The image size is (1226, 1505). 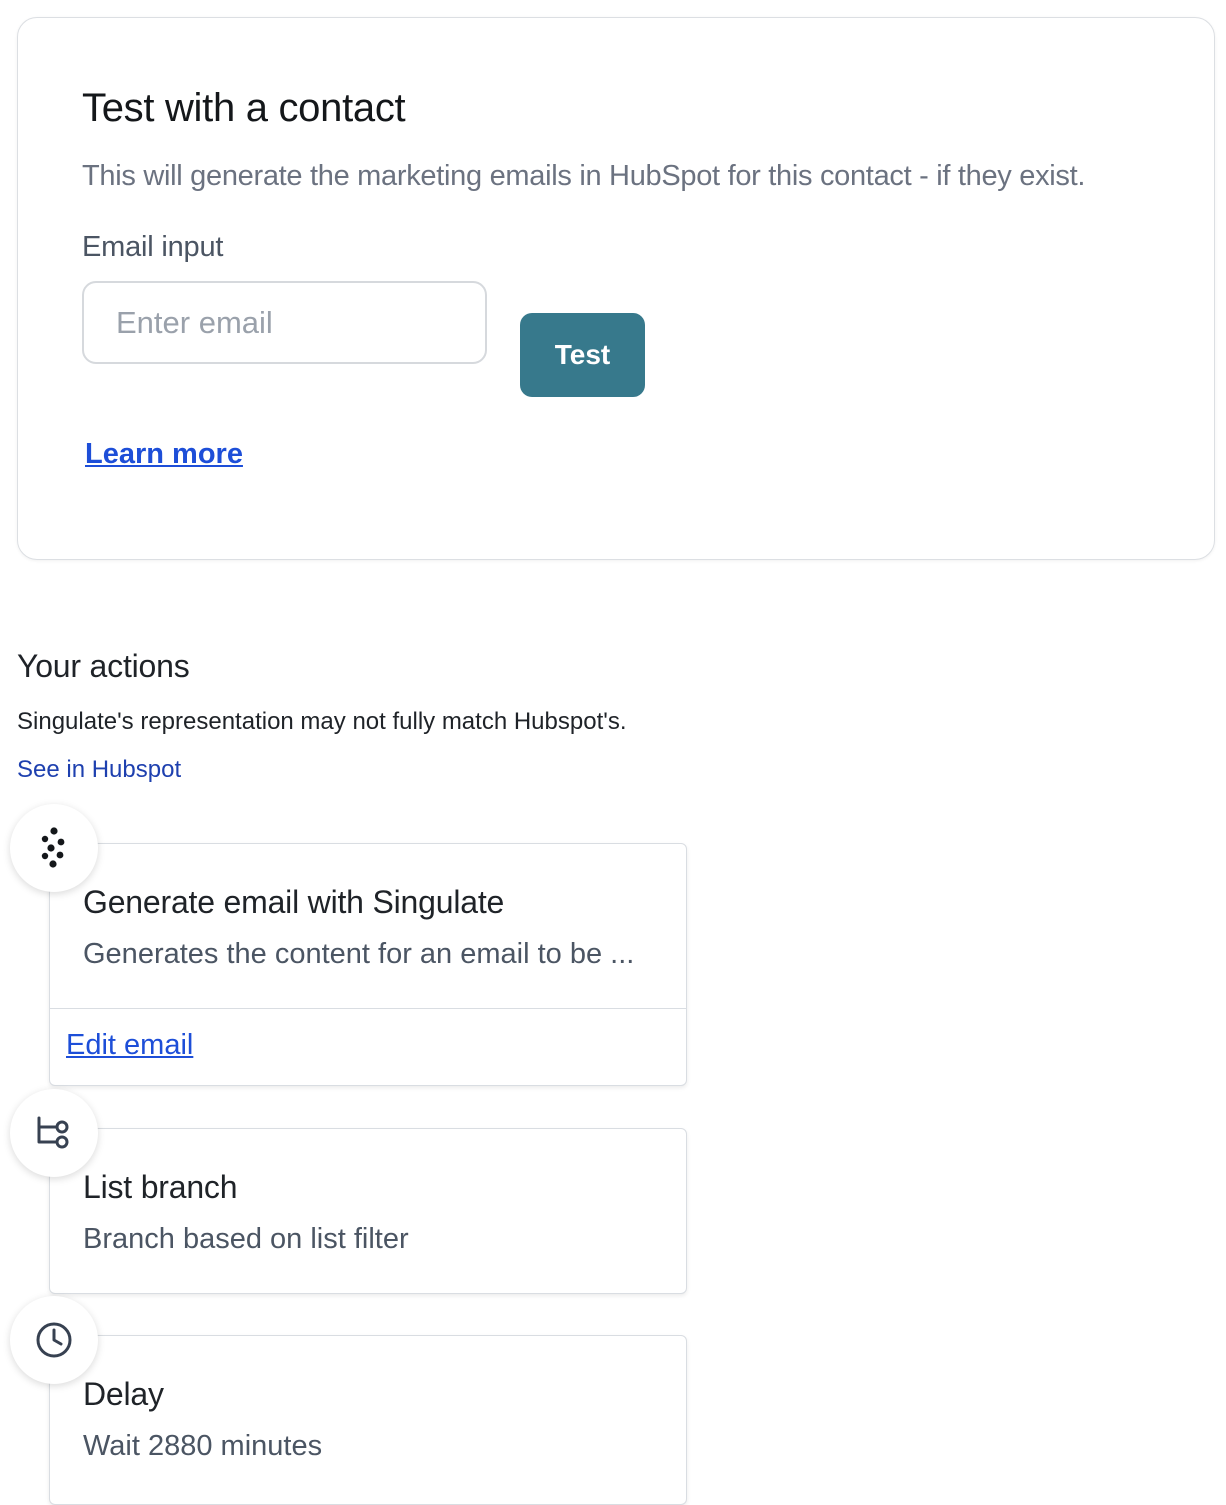 I want to click on action-card-list-branch: List branch Branch based on list filter, so click(x=368, y=1211).